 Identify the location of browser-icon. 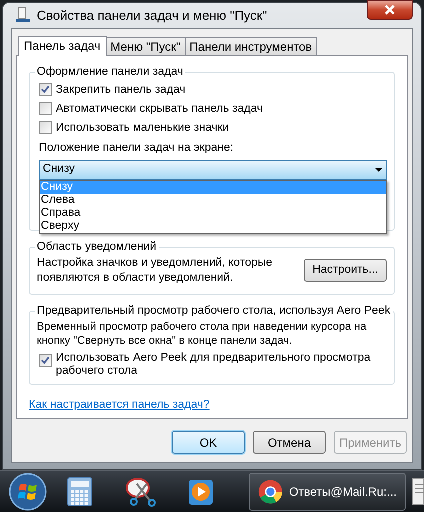
(271, 492).